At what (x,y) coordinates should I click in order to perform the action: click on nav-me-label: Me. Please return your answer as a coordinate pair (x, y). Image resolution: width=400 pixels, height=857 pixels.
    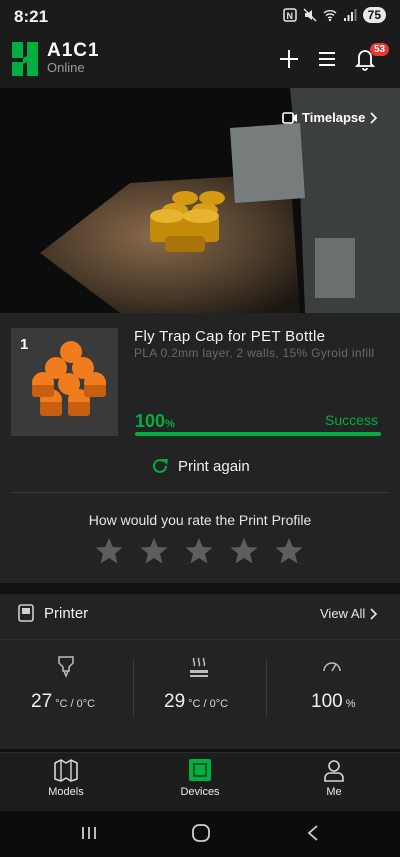
    Looking at the image, I should click on (334, 792).